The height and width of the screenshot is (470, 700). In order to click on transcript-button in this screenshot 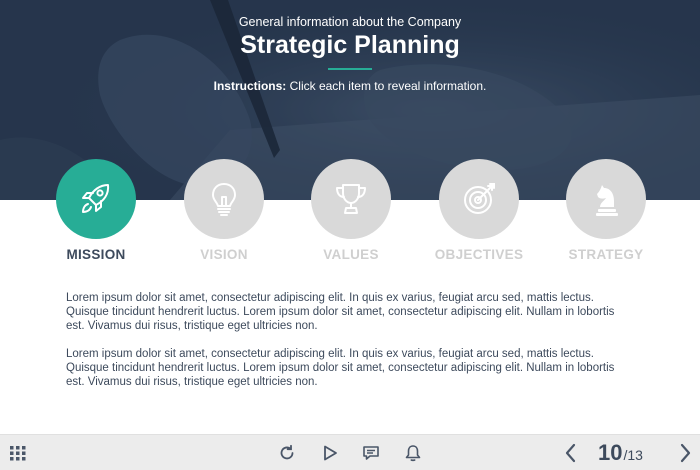, I will do `click(371, 452)`.